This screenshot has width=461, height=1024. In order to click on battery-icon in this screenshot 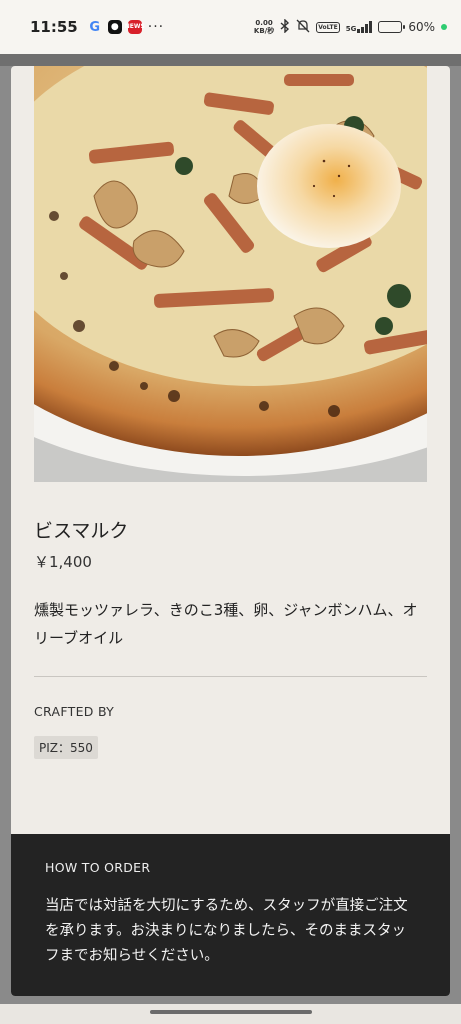, I will do `click(392, 27)`.